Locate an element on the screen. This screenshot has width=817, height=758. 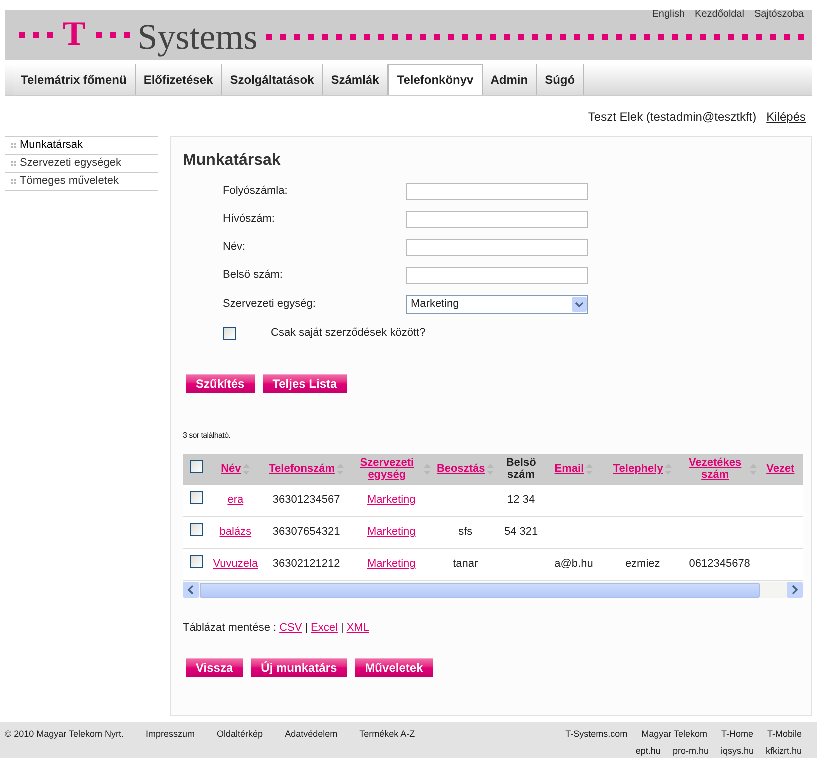
field-label: Belsö szám: is located at coordinates (253, 276).